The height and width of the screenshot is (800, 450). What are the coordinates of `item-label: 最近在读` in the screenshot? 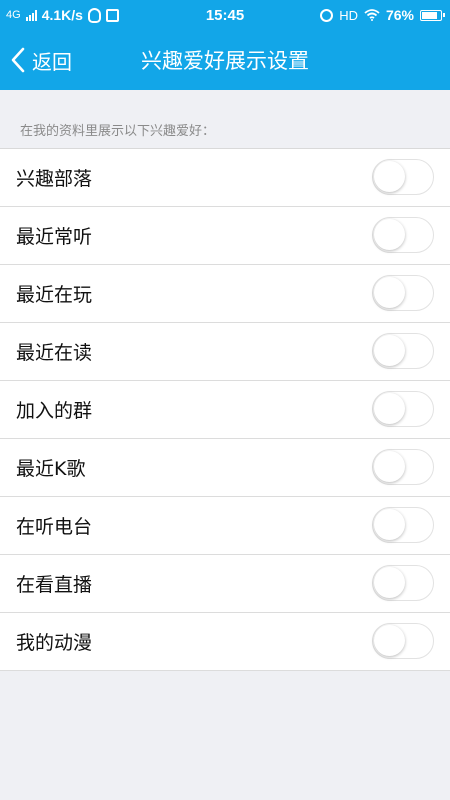 It's located at (54, 353).